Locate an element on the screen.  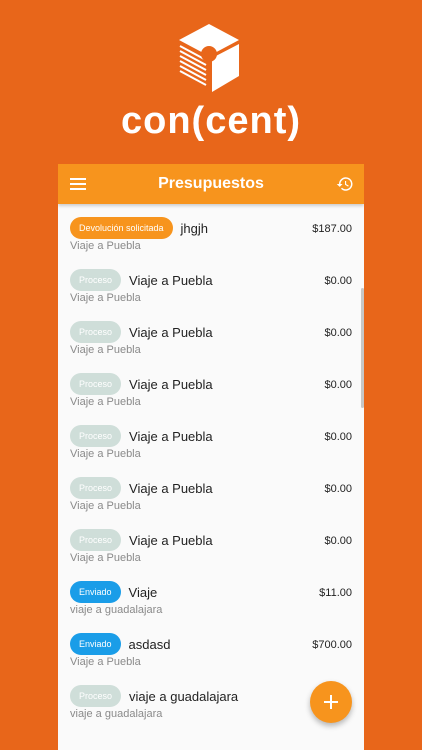
plus-icon is located at coordinates (331, 702).